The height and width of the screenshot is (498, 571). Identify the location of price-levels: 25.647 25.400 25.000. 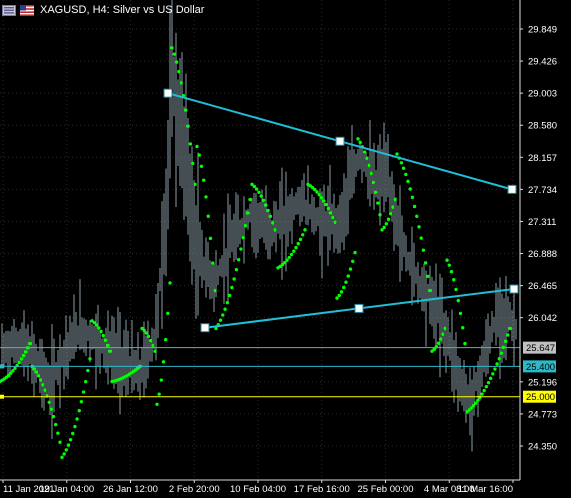
(278, 372).